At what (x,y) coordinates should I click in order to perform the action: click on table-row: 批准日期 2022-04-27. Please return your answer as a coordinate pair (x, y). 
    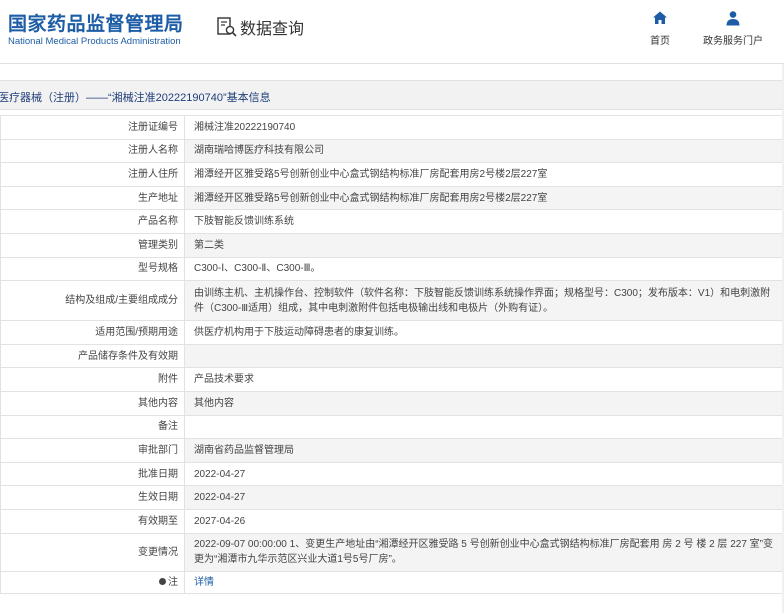
    Looking at the image, I should click on (392, 474).